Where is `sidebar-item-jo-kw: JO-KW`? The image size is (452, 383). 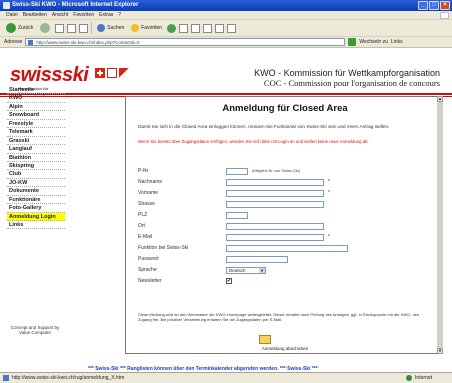 sidebar-item-jo-kw: JO-KW is located at coordinates (36, 183).